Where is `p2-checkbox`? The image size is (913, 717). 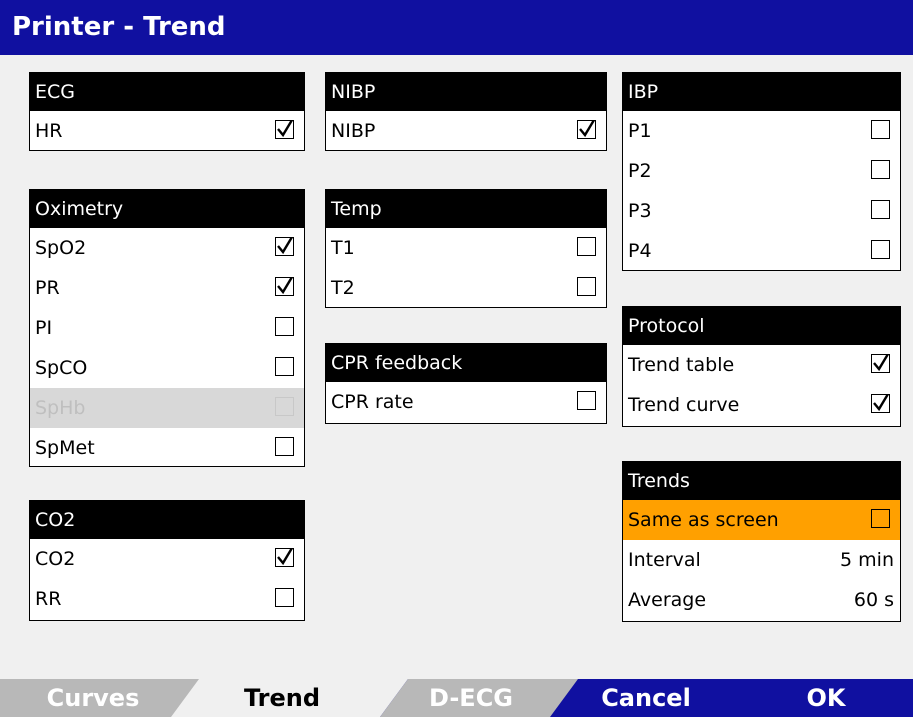
p2-checkbox is located at coordinates (880, 169).